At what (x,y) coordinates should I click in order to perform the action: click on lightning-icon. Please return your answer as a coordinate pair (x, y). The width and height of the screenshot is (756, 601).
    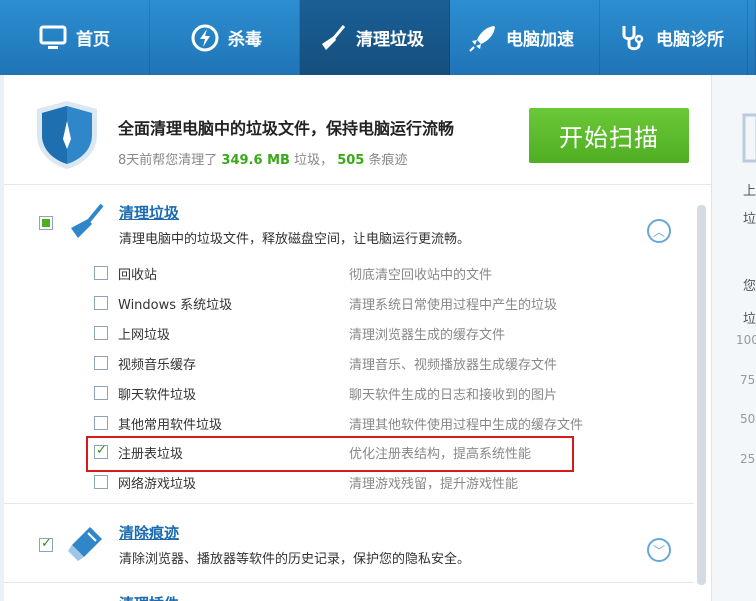
    Looking at the image, I should click on (205, 38).